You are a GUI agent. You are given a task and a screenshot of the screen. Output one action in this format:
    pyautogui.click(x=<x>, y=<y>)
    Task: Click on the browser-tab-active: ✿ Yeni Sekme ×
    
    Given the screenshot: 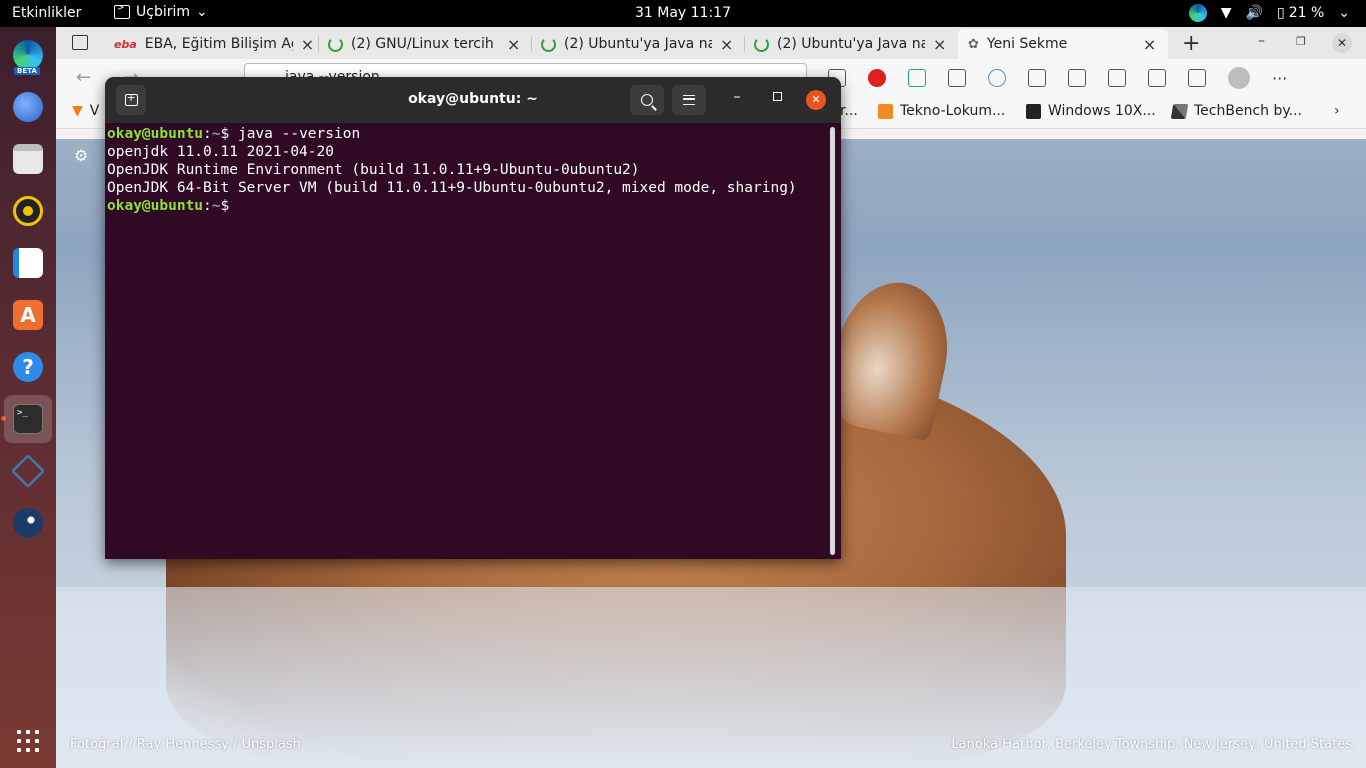 What is the action you would take?
    pyautogui.click(x=1063, y=44)
    